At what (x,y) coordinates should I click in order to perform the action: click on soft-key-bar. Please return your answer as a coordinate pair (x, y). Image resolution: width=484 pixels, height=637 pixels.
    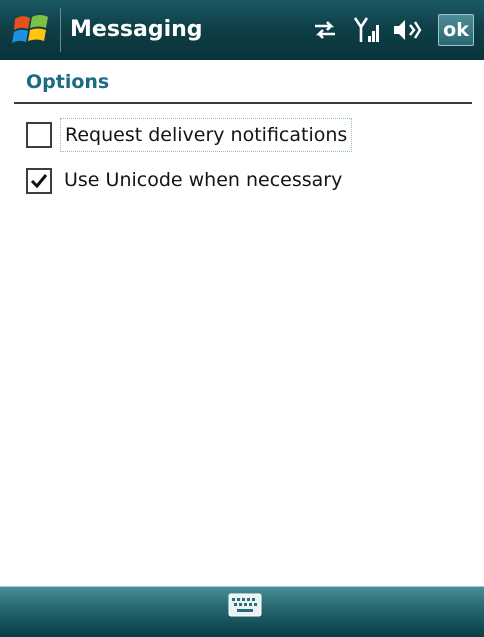
    Looking at the image, I should click on (242, 610).